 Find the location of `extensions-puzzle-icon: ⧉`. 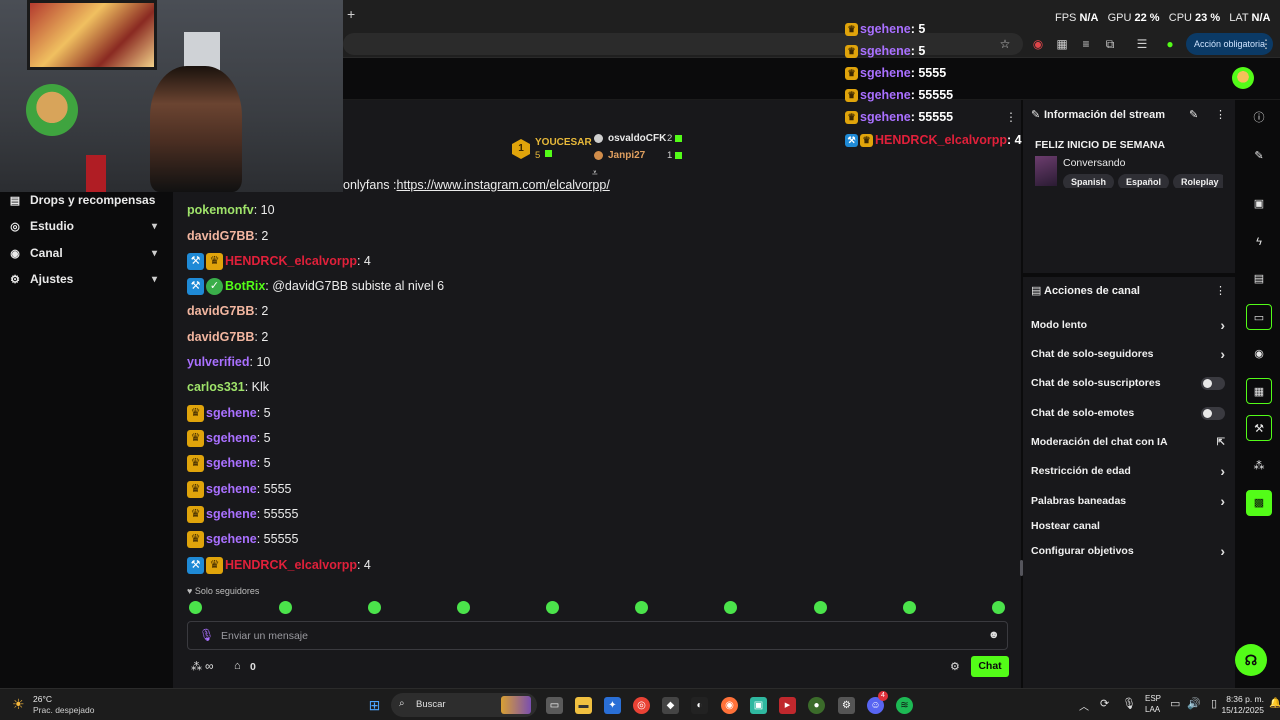

extensions-puzzle-icon: ⧉ is located at coordinates (1110, 44).